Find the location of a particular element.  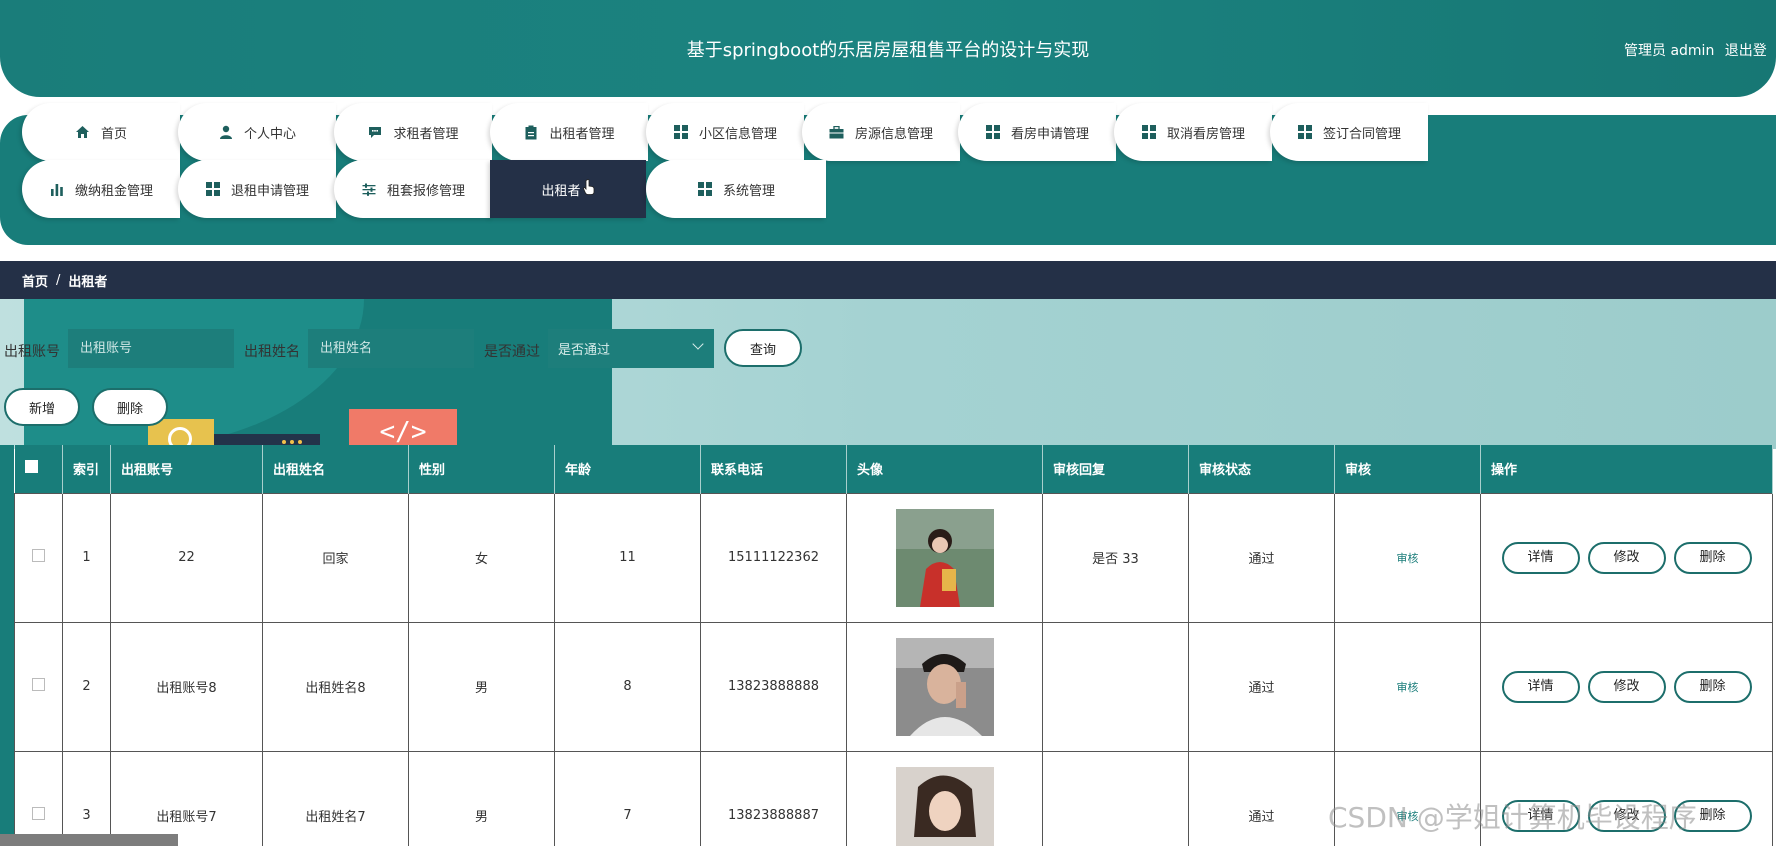

nav-item-landlord-active: 出租者 is located at coordinates (568, 189).